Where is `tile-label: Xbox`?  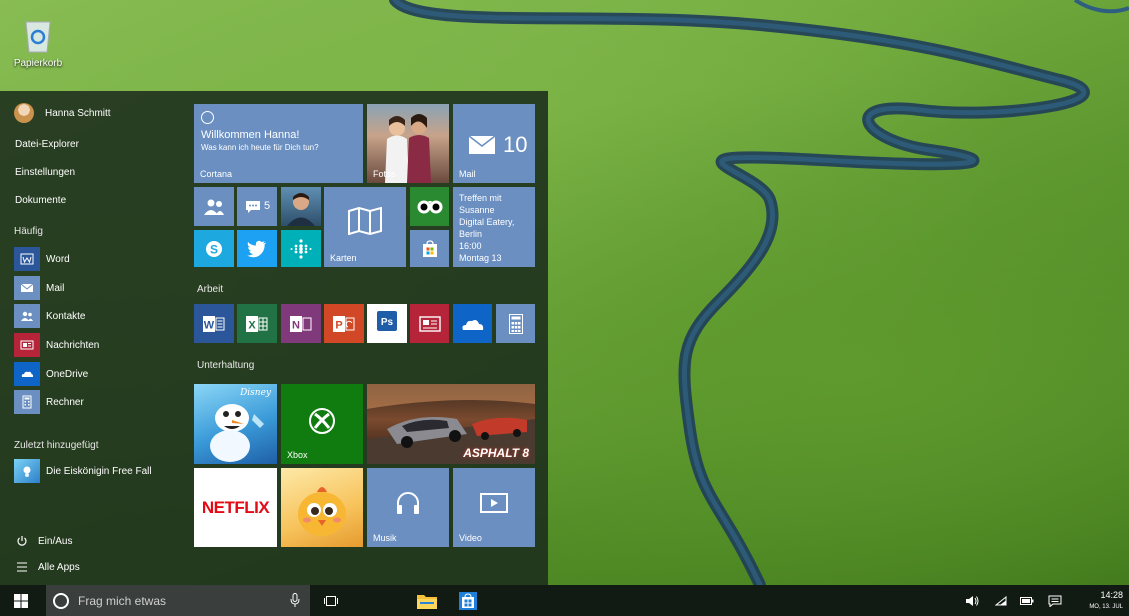
tile-label: Xbox is located at coordinates (297, 455).